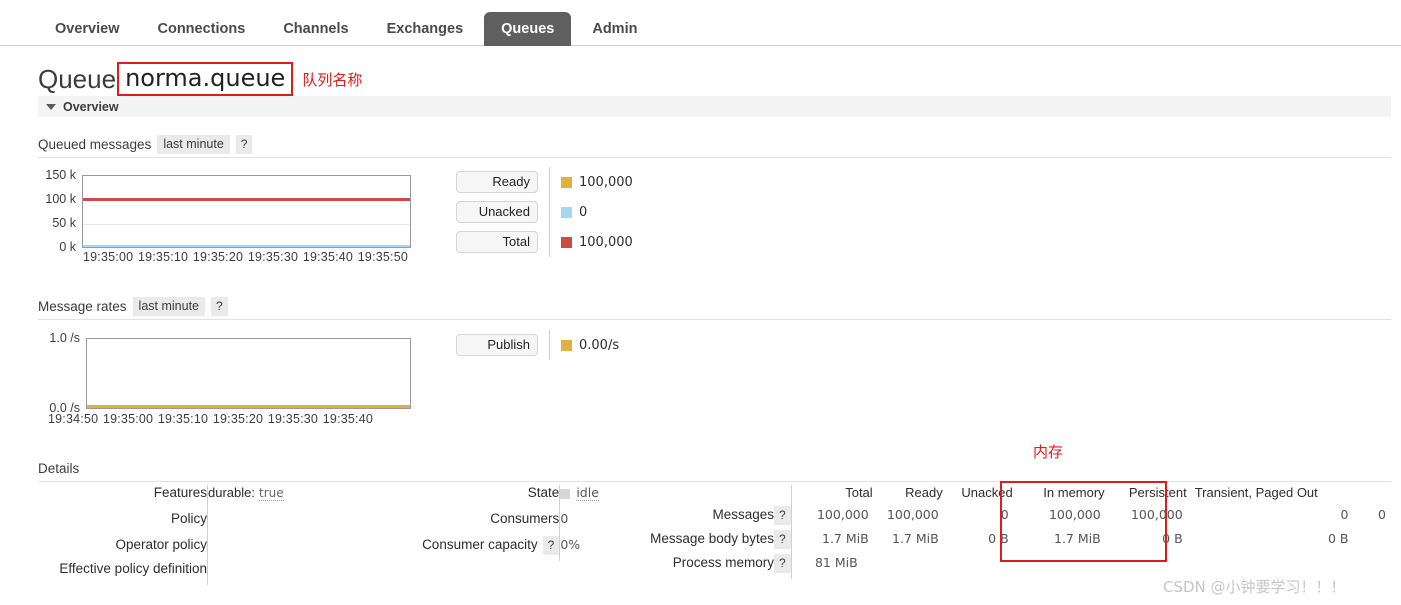  I want to click on nav-tab-connections: Connections, so click(202, 29).